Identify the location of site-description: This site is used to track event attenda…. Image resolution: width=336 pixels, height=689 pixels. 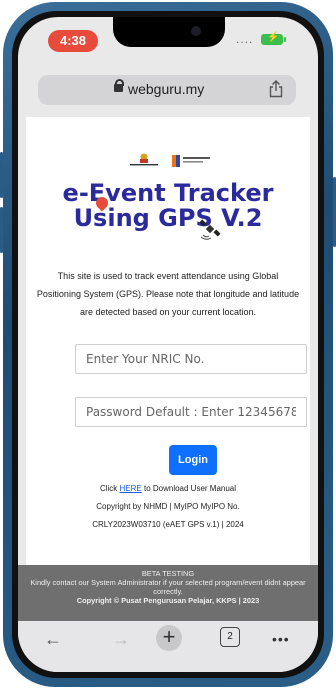
(168, 294).